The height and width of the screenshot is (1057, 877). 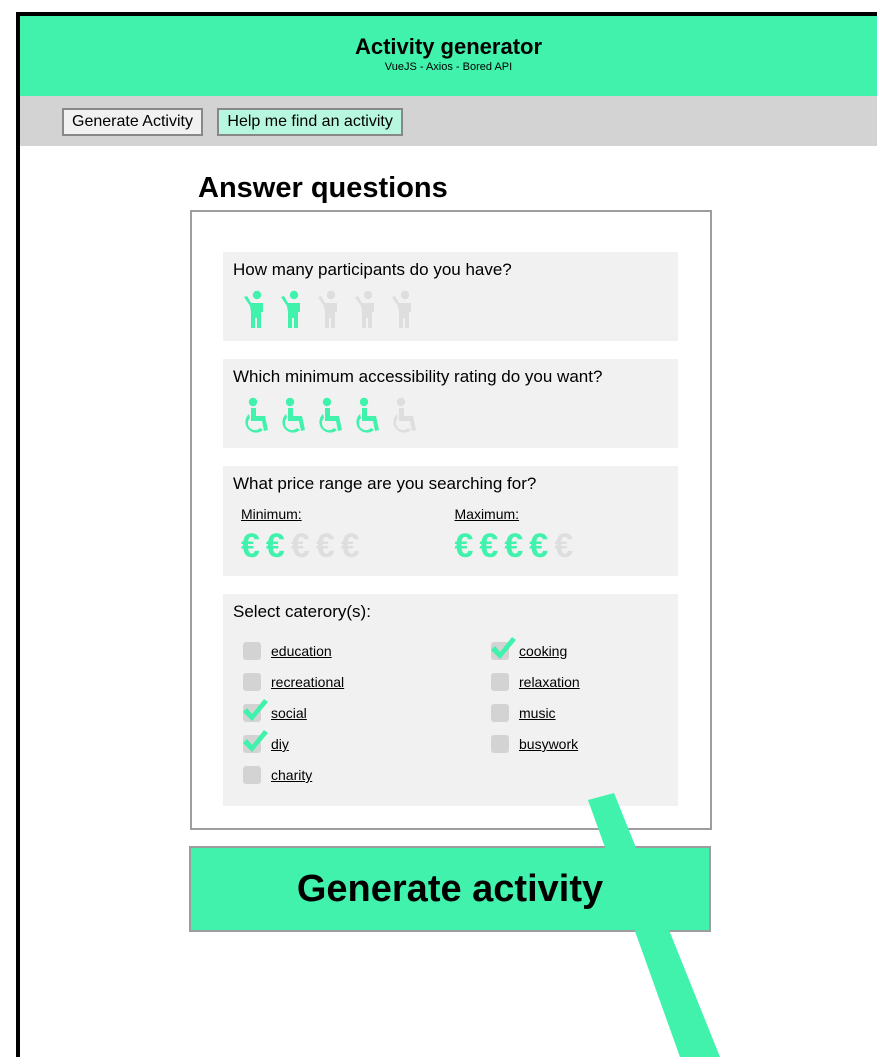 I want to click on category-question-label: Select caterory(s):, so click(x=302, y=611).